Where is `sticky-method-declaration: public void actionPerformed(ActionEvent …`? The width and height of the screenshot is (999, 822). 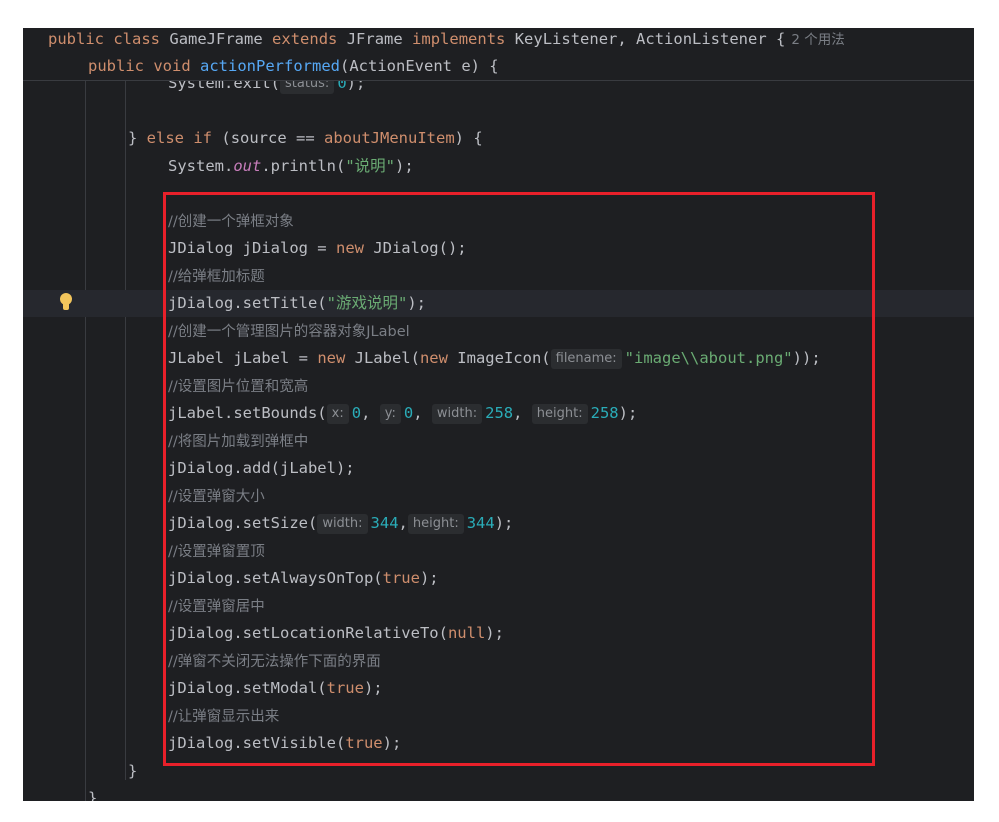 sticky-method-declaration: public void actionPerformed(ActionEvent … is located at coordinates (293, 66).